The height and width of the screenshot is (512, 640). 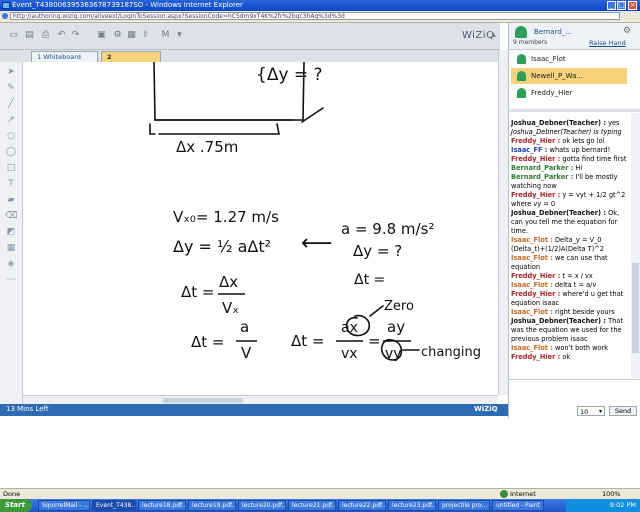 What do you see at coordinates (11, 72) in the screenshot?
I see `select-icon: ➤` at bounding box center [11, 72].